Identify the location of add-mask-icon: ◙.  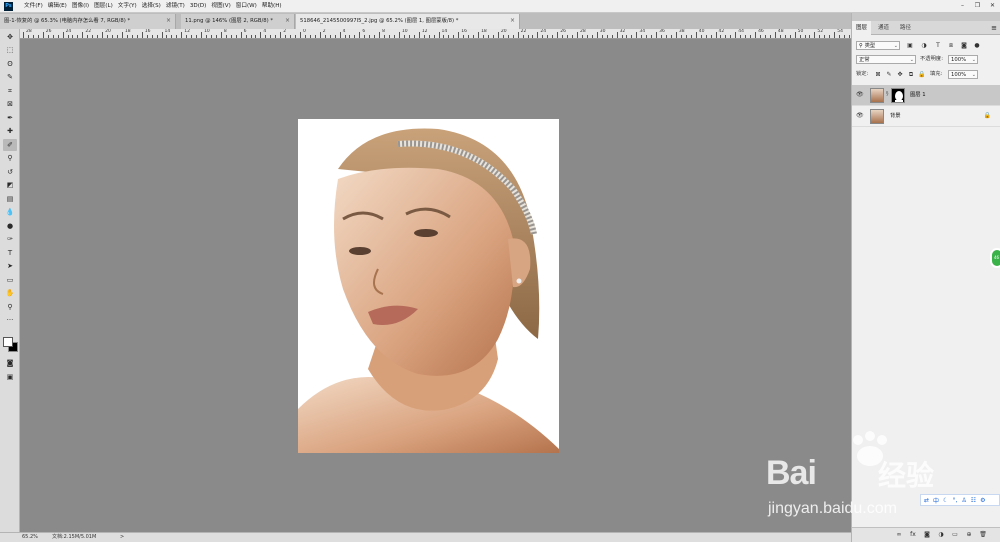
(927, 535).